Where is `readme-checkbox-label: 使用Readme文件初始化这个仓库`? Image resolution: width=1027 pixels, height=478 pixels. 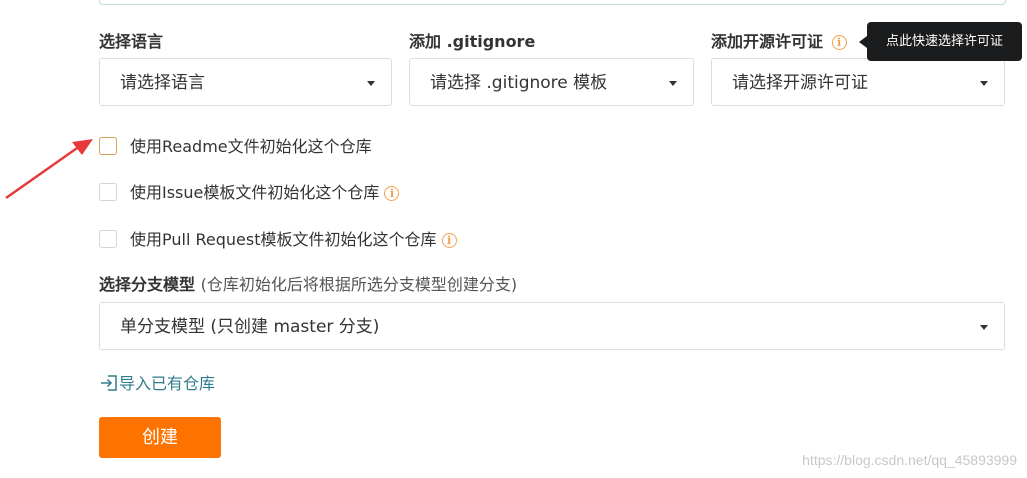
readme-checkbox-label: 使用Readme文件初始化这个仓库 is located at coordinates (251, 147).